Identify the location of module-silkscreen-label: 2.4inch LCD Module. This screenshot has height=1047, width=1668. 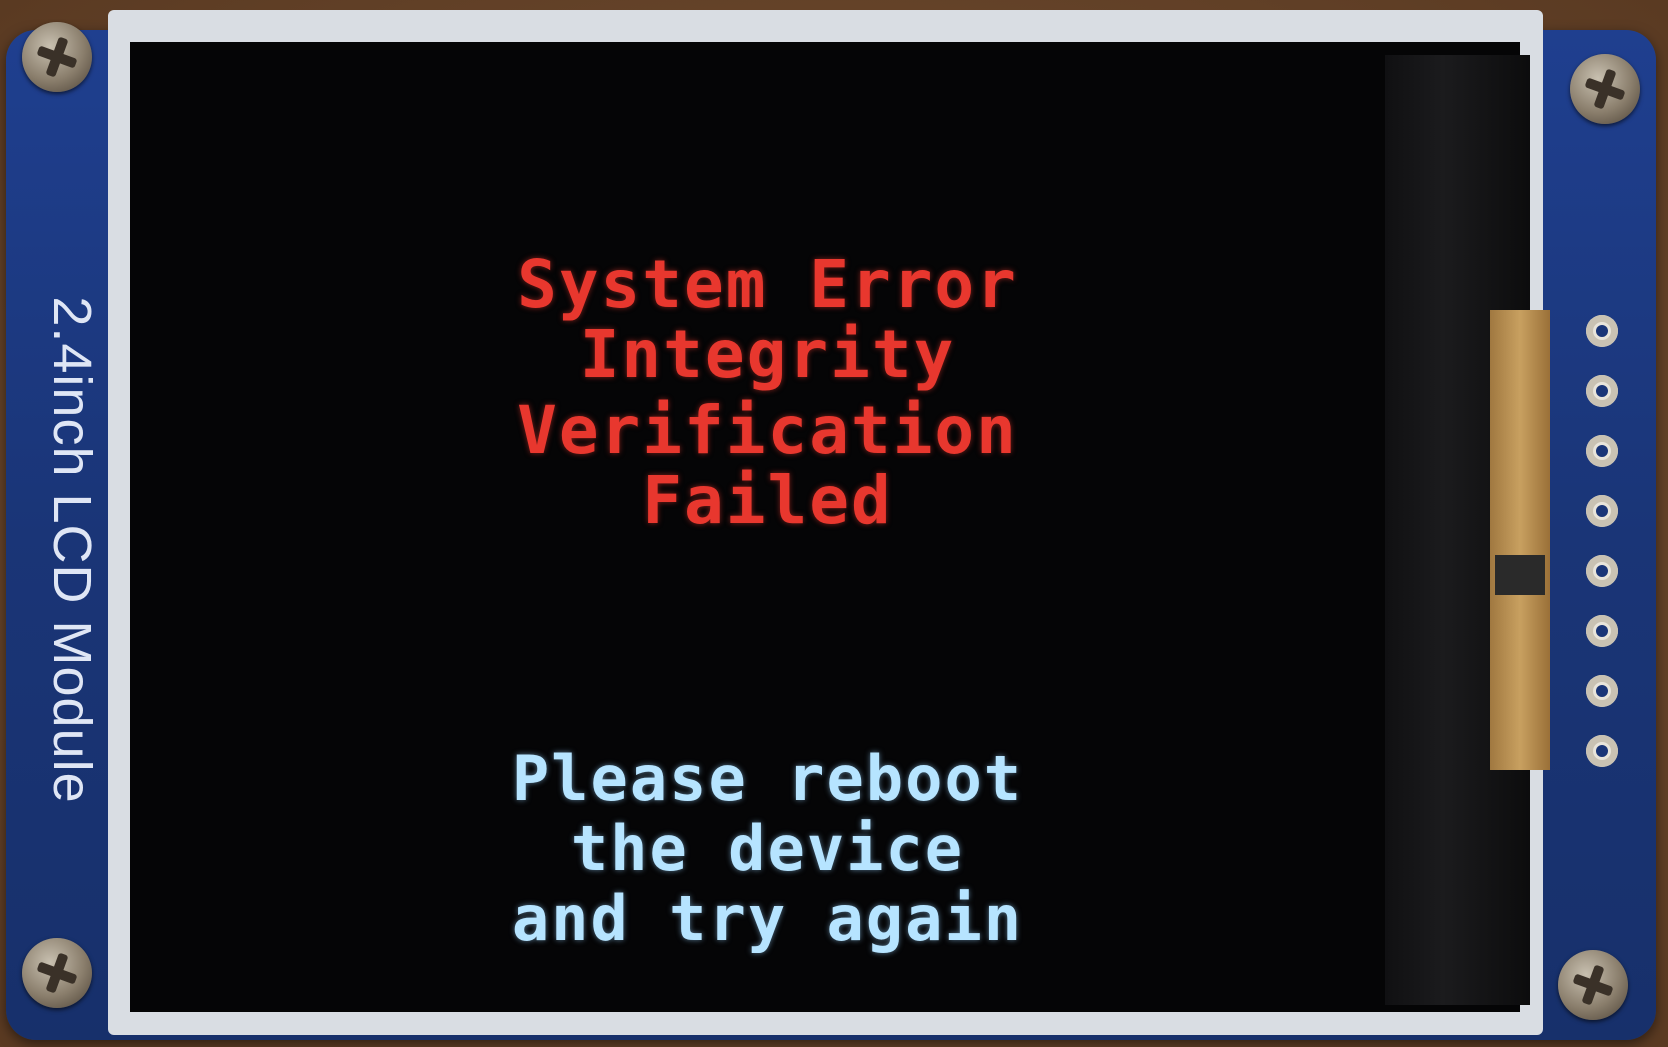
(72, 550).